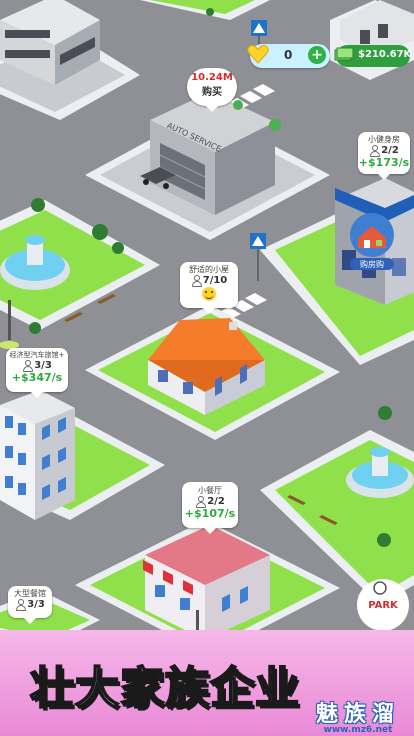 The height and width of the screenshot is (736, 414). I want to click on cash-counter: $210.67K, so click(373, 56).